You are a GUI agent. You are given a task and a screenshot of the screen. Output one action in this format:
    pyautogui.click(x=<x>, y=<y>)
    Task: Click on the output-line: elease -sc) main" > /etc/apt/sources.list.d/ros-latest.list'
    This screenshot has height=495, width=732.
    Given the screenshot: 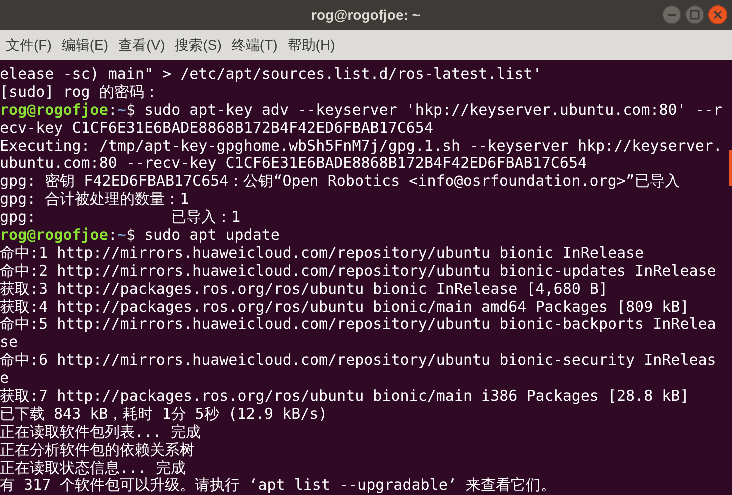 What is the action you would take?
    pyautogui.click(x=271, y=74)
    